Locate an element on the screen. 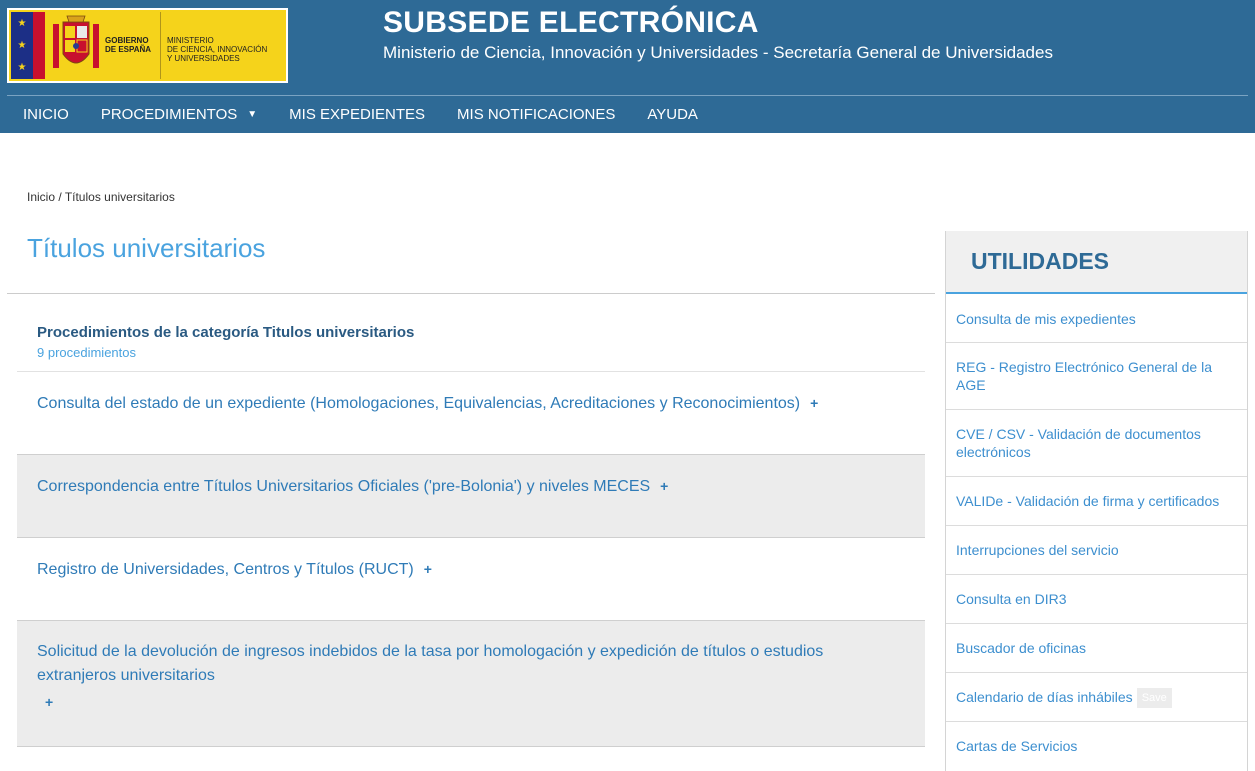 This screenshot has height=771, width=1255. nav-item-procedimientos: PROCEDIMIENTOS ▼ is located at coordinates (179, 114).